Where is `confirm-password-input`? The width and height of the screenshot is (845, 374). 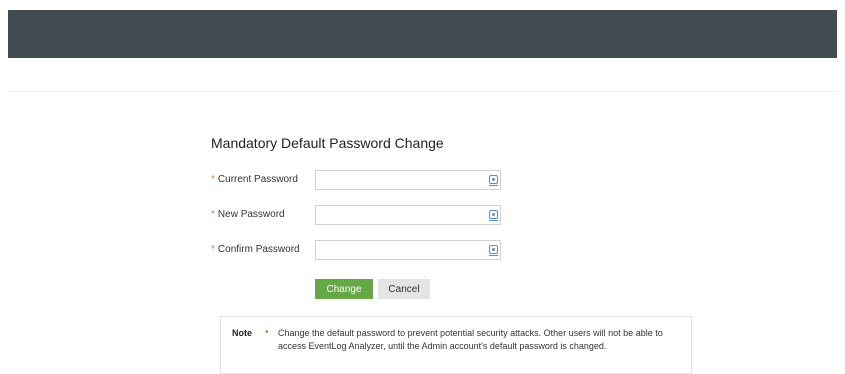 confirm-password-input is located at coordinates (408, 250).